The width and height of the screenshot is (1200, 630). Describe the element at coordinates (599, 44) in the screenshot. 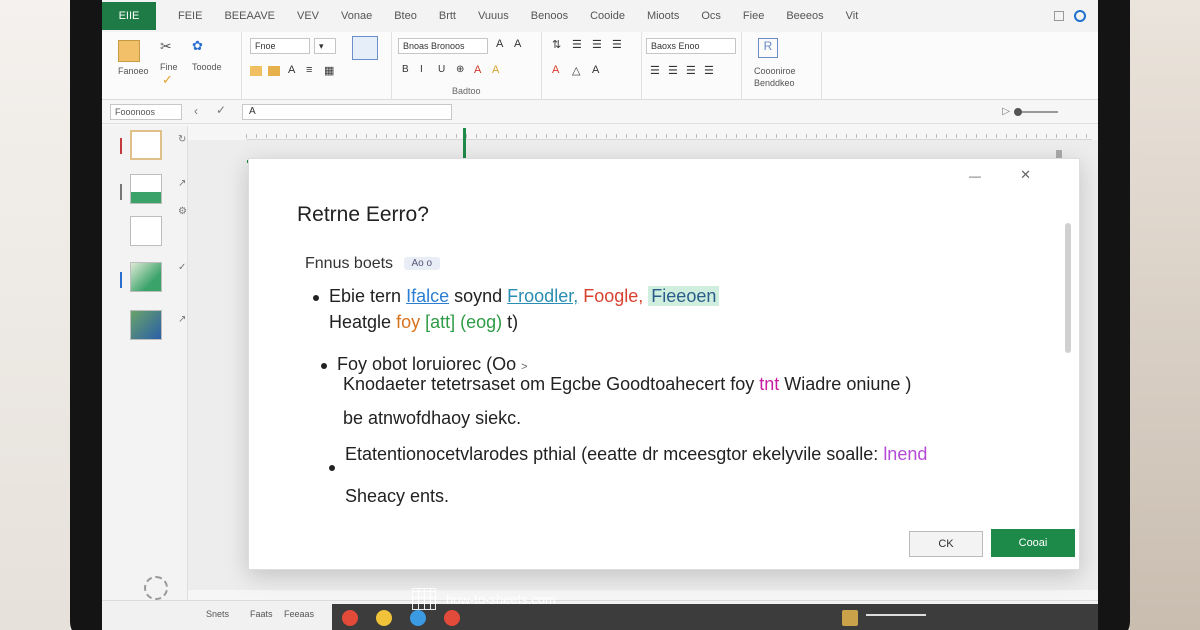

I see `align-center-icon: ☰` at that location.